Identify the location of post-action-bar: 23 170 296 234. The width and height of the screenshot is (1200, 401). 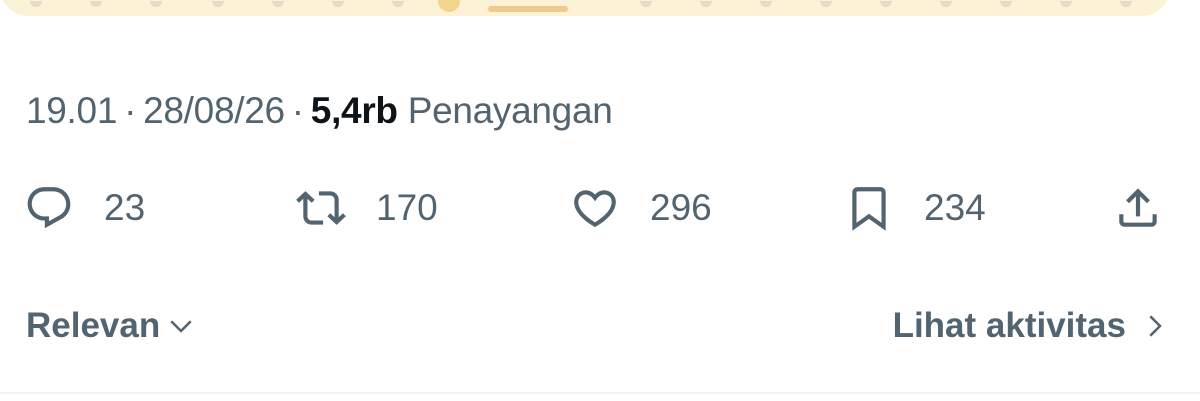
(600, 208).